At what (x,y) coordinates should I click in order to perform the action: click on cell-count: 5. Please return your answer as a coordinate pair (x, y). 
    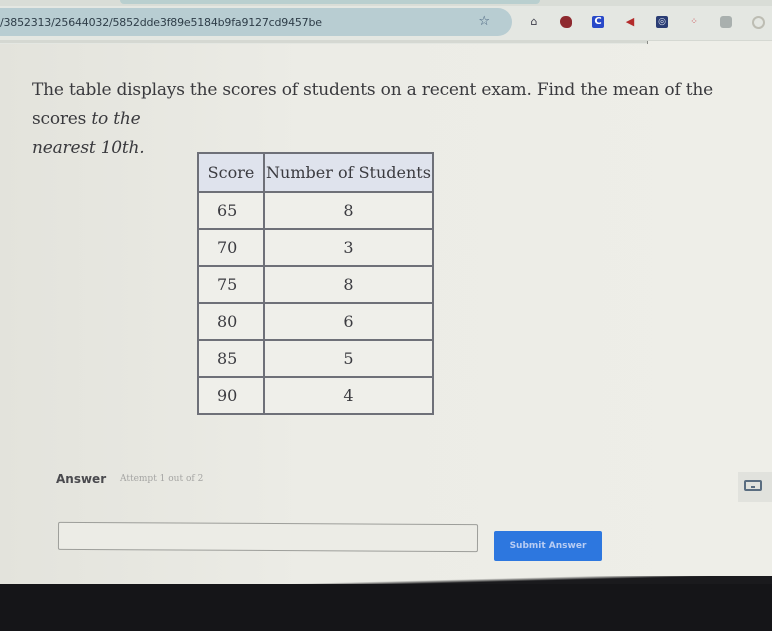
    Looking at the image, I should click on (348, 358).